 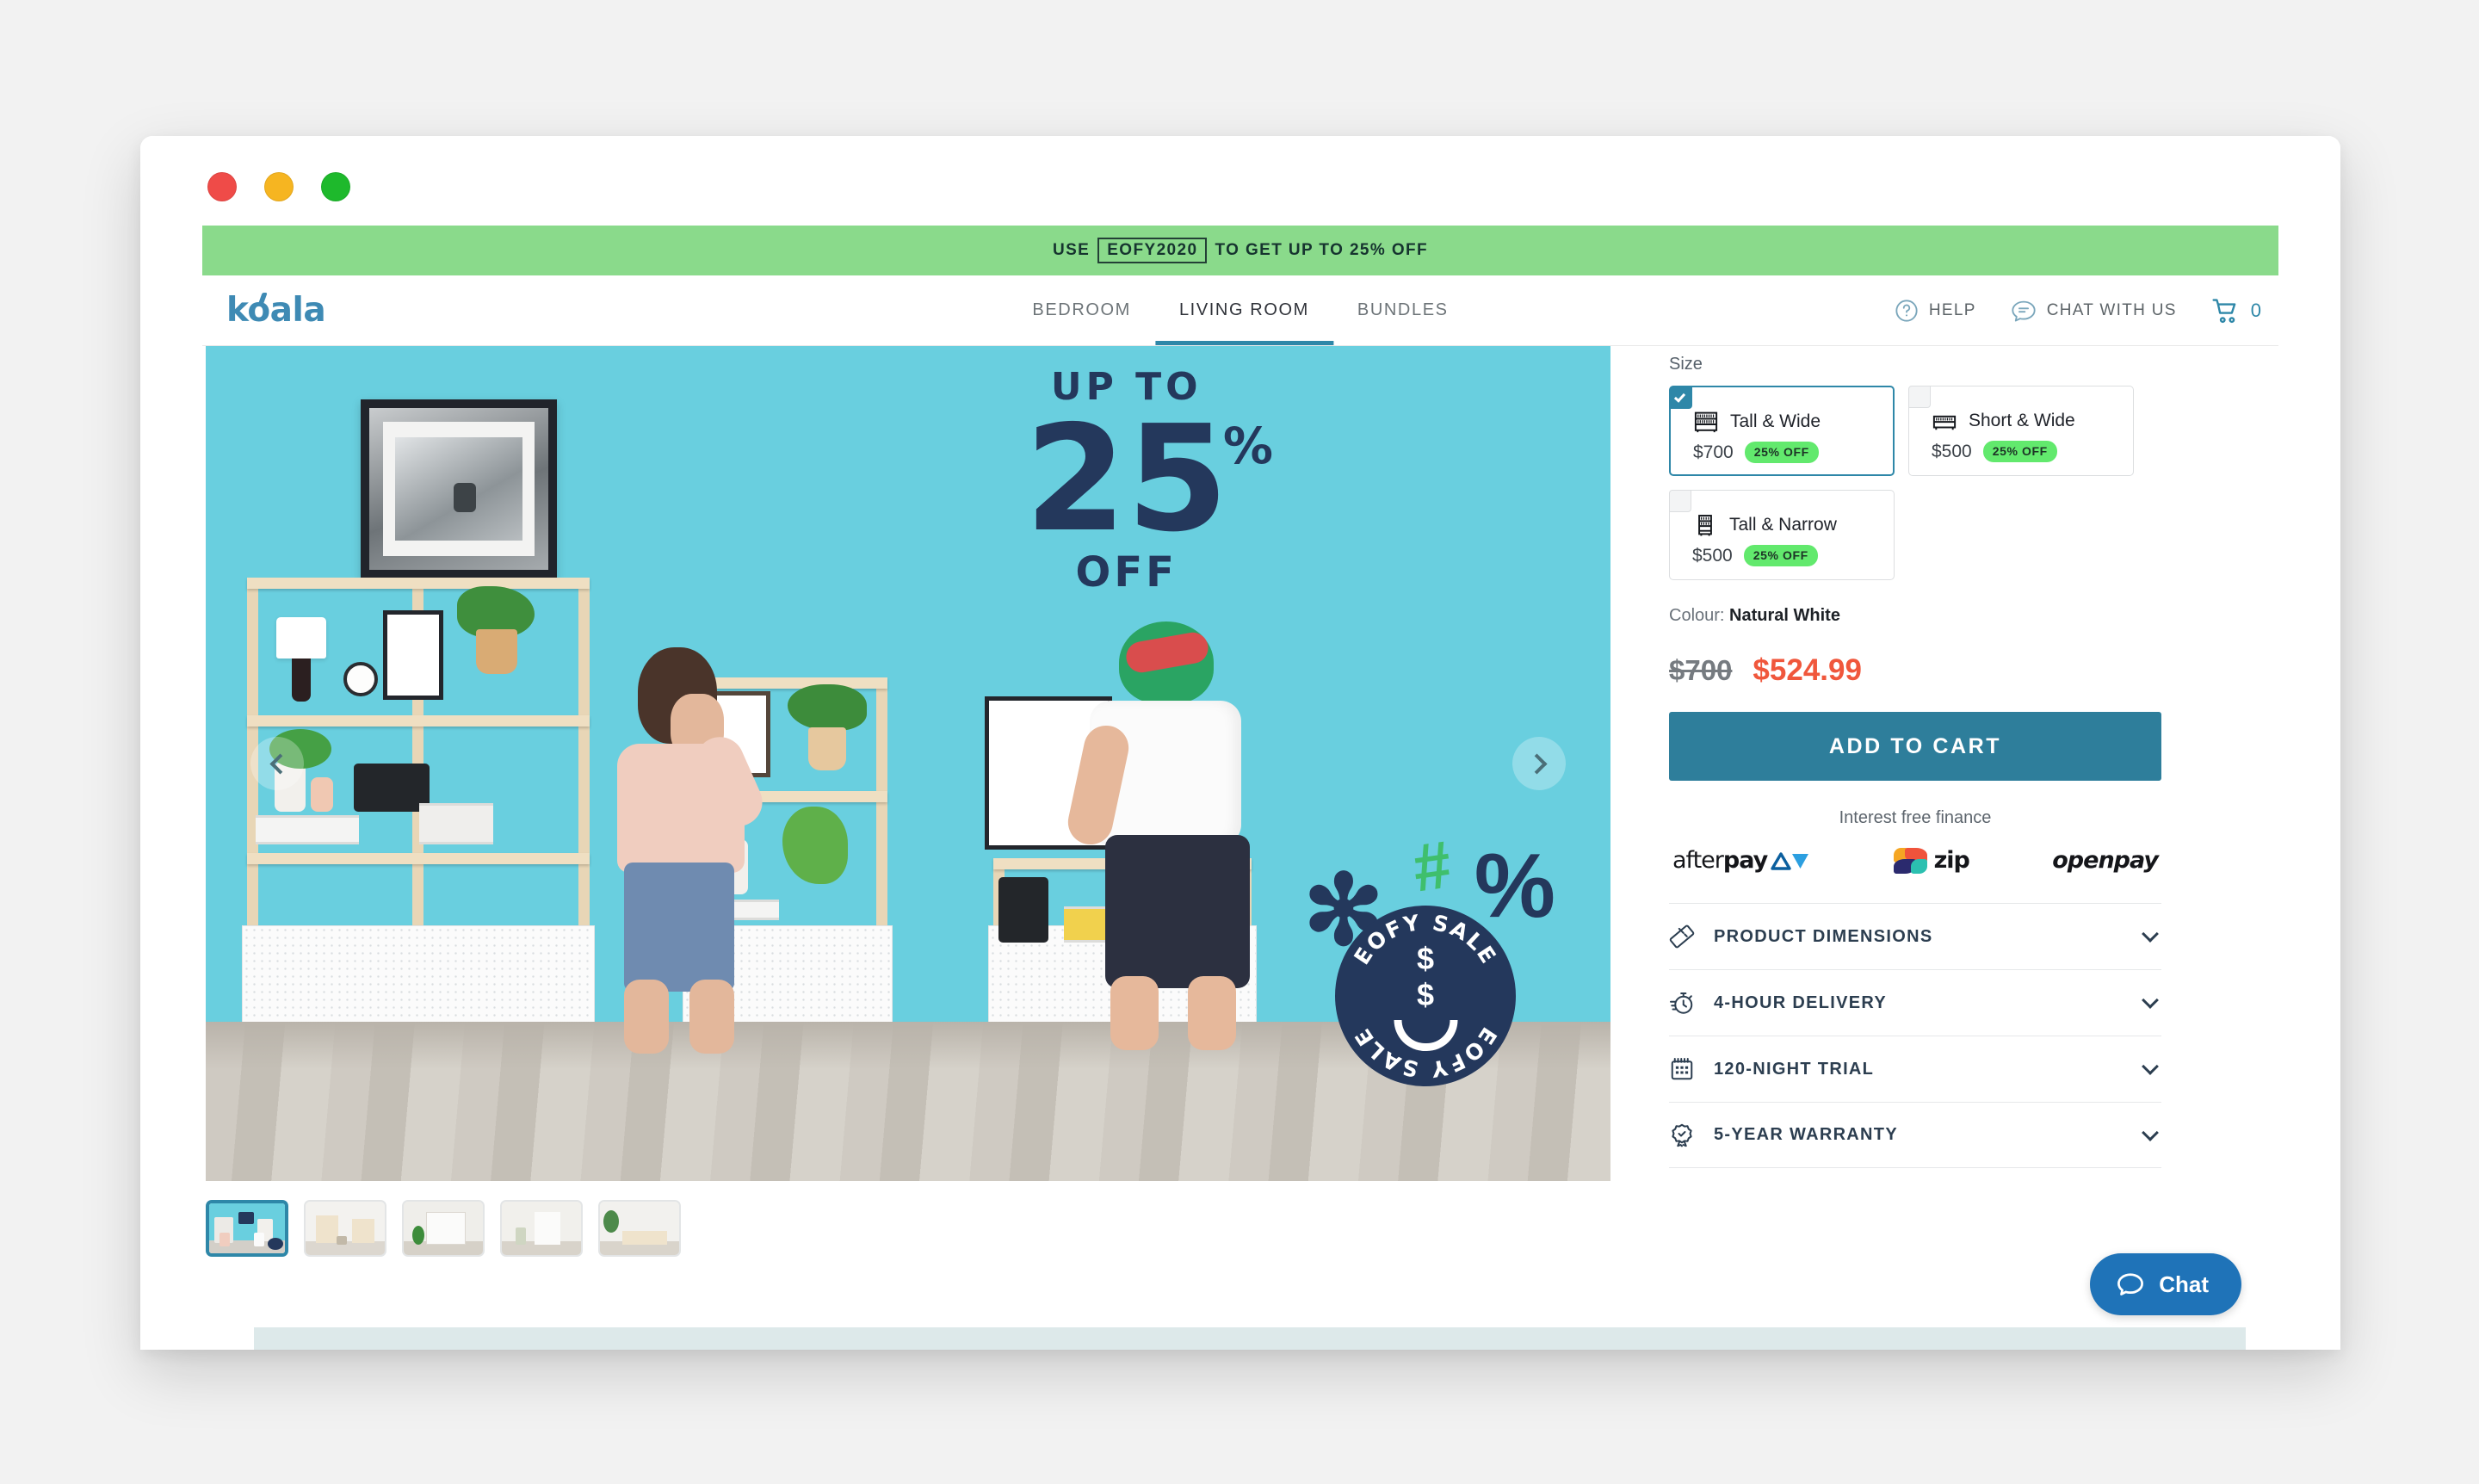 What do you see at coordinates (1783, 525) in the screenshot?
I see `size-name-tall-and-narrow: Tall & Narrow` at bounding box center [1783, 525].